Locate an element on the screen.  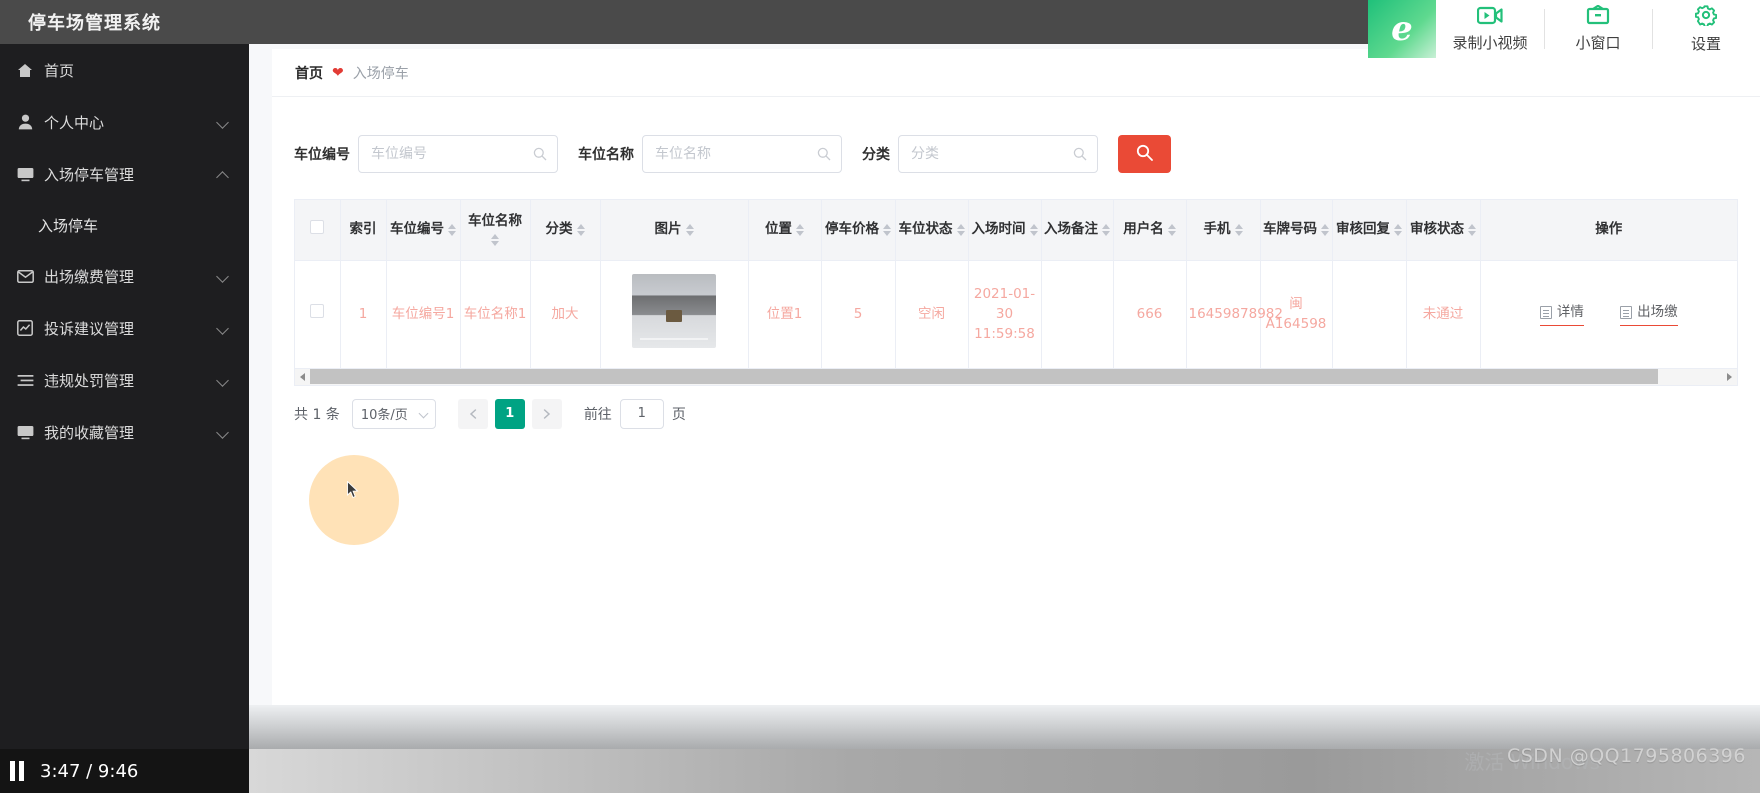
sidebar-item-violation-mgmt: 违规处罚管理 is located at coordinates (124, 380).